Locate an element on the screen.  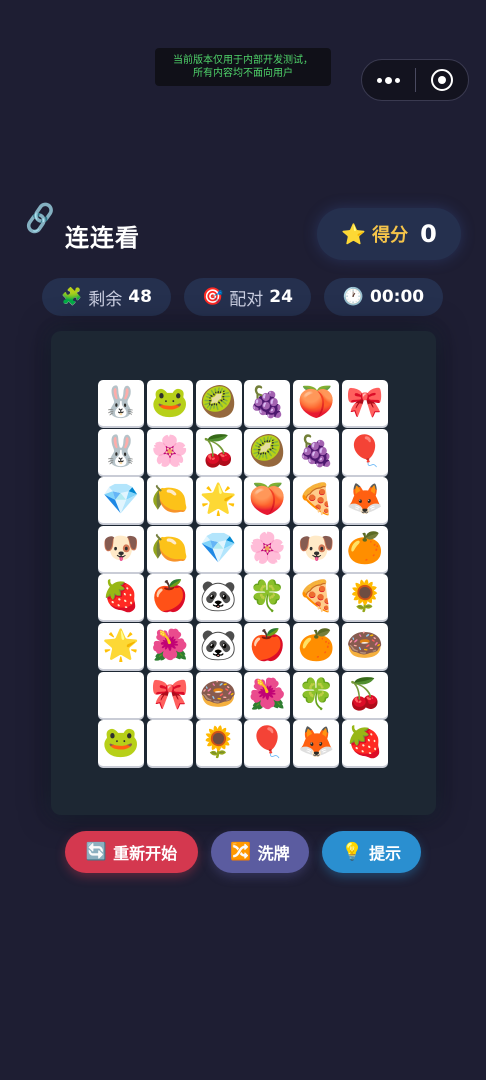
remaining-value: 48 is located at coordinates (140, 297).